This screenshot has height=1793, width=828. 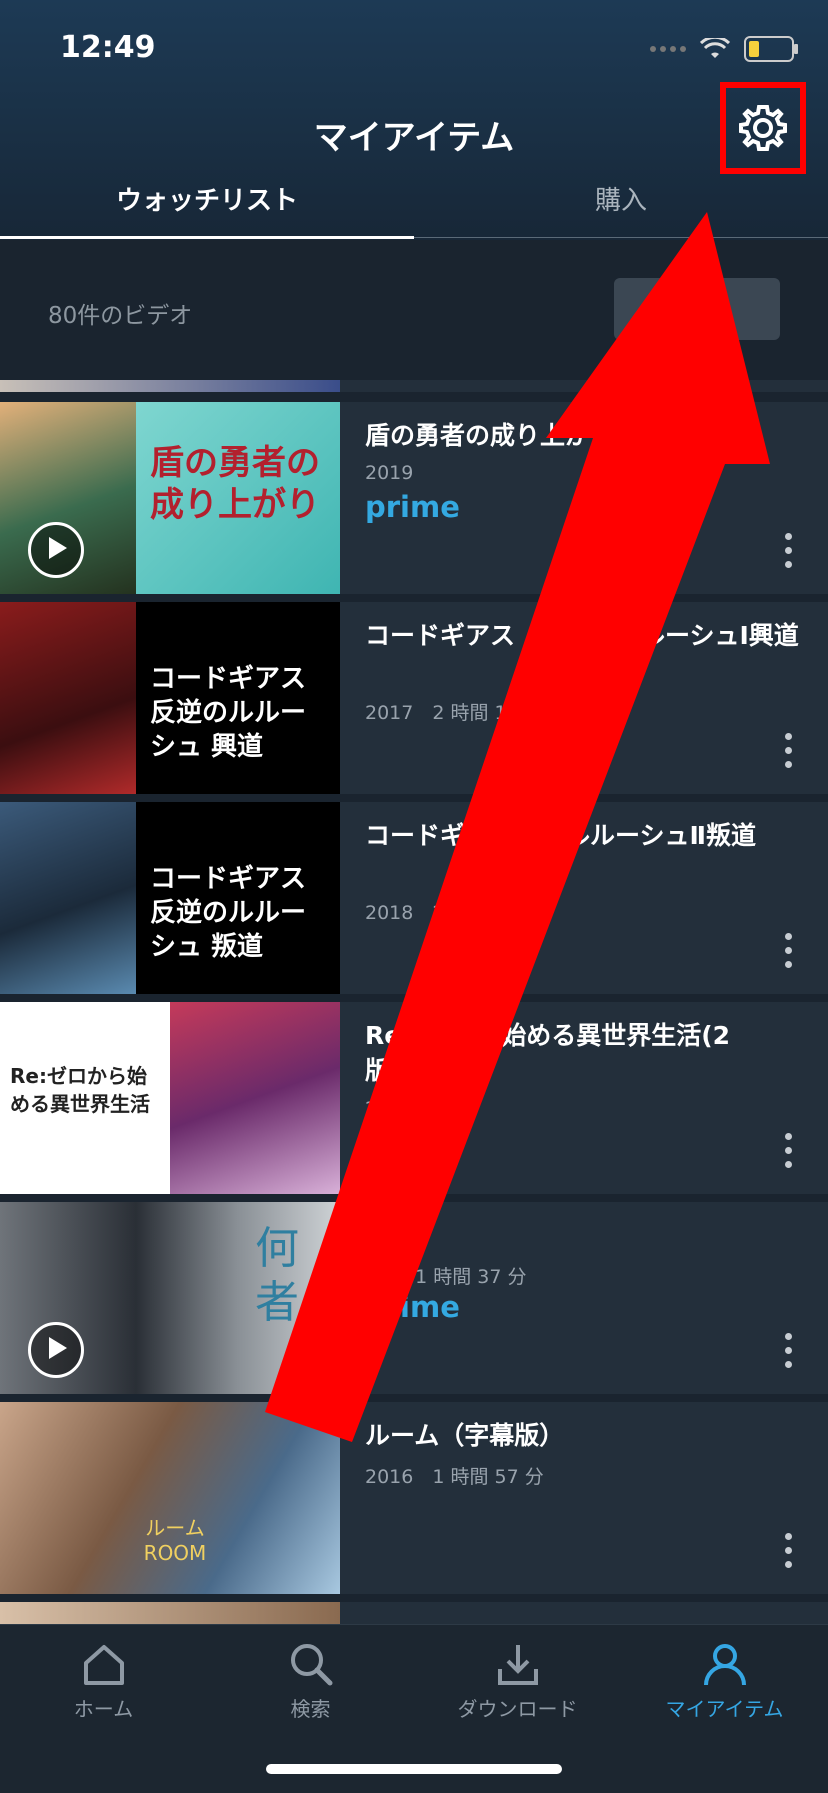 I want to click on tab-watchlist: ウォッチリスト, so click(x=207, y=198).